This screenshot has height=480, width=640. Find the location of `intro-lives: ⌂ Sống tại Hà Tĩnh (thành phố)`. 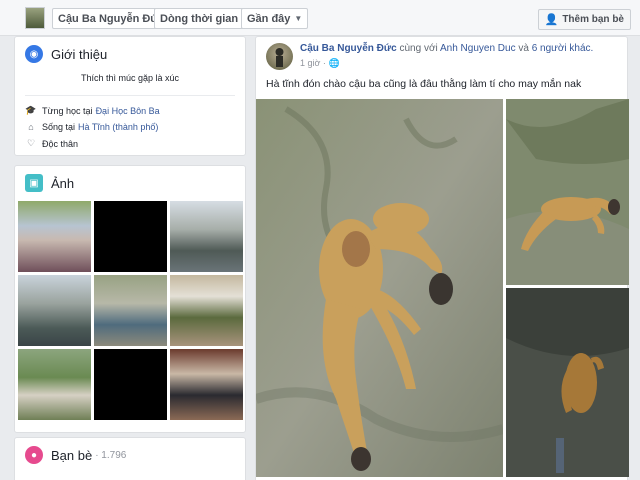

intro-lives: ⌂ Sống tại Hà Tĩnh (thành phố) is located at coordinates (130, 127).